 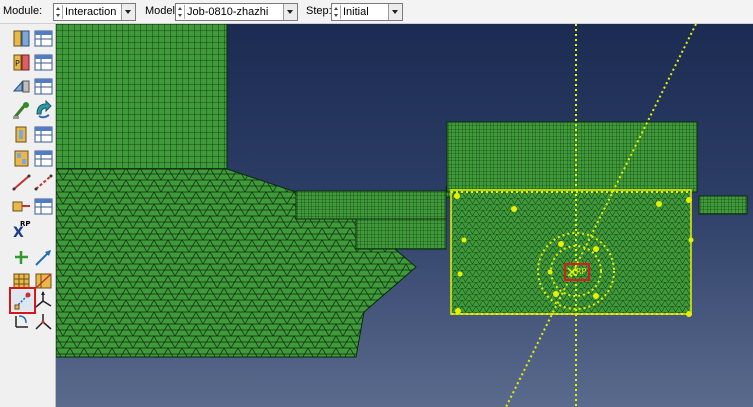 I want to click on model-dropdown-icon, so click(x=290, y=12).